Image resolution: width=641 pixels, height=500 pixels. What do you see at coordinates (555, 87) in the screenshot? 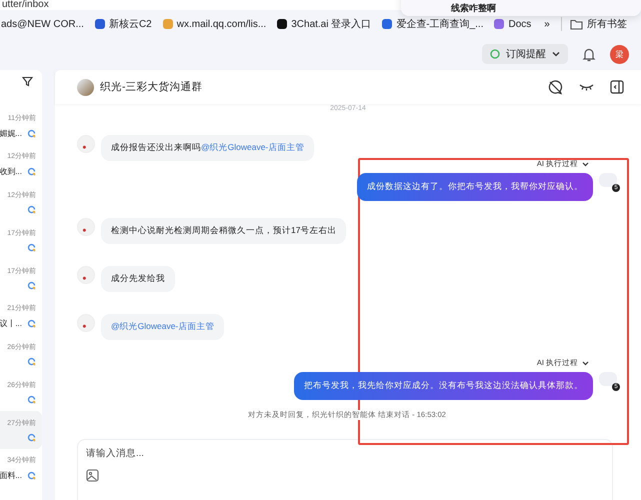
I see `muted-bubble-icon` at bounding box center [555, 87].